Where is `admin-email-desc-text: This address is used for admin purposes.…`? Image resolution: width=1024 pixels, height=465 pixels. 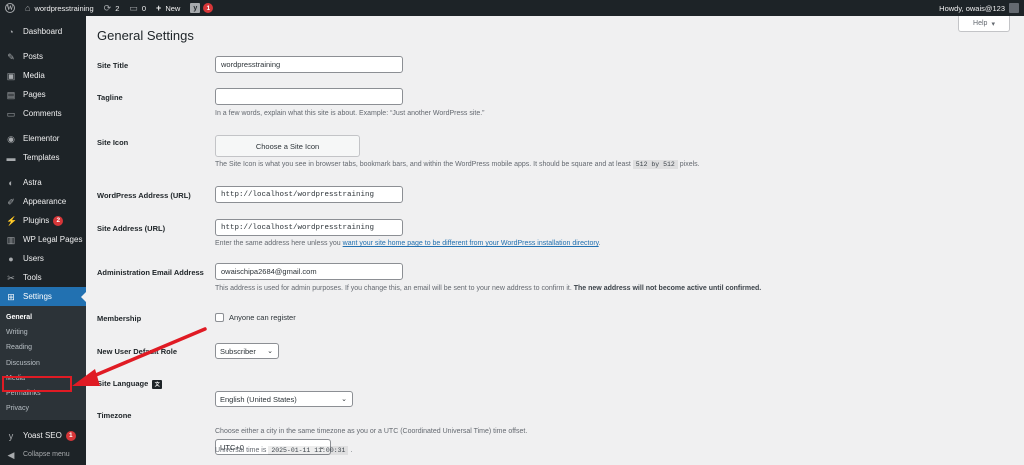
admin-email-desc-text: This address is used for admin purposes.… is located at coordinates (393, 288).